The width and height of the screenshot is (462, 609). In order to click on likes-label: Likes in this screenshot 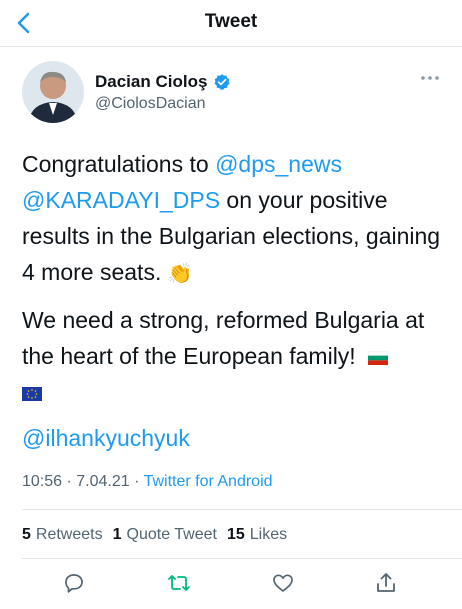, I will do `click(268, 534)`.